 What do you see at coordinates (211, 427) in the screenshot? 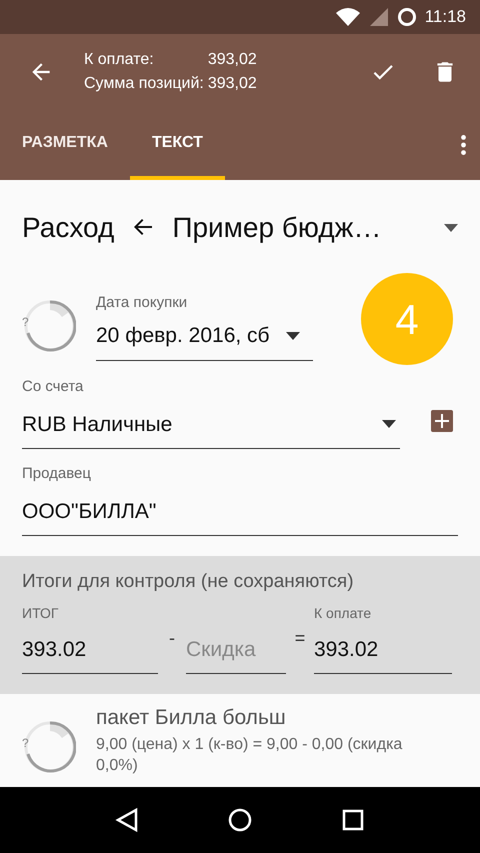
I see `account-dropdown: RUB Наличные` at bounding box center [211, 427].